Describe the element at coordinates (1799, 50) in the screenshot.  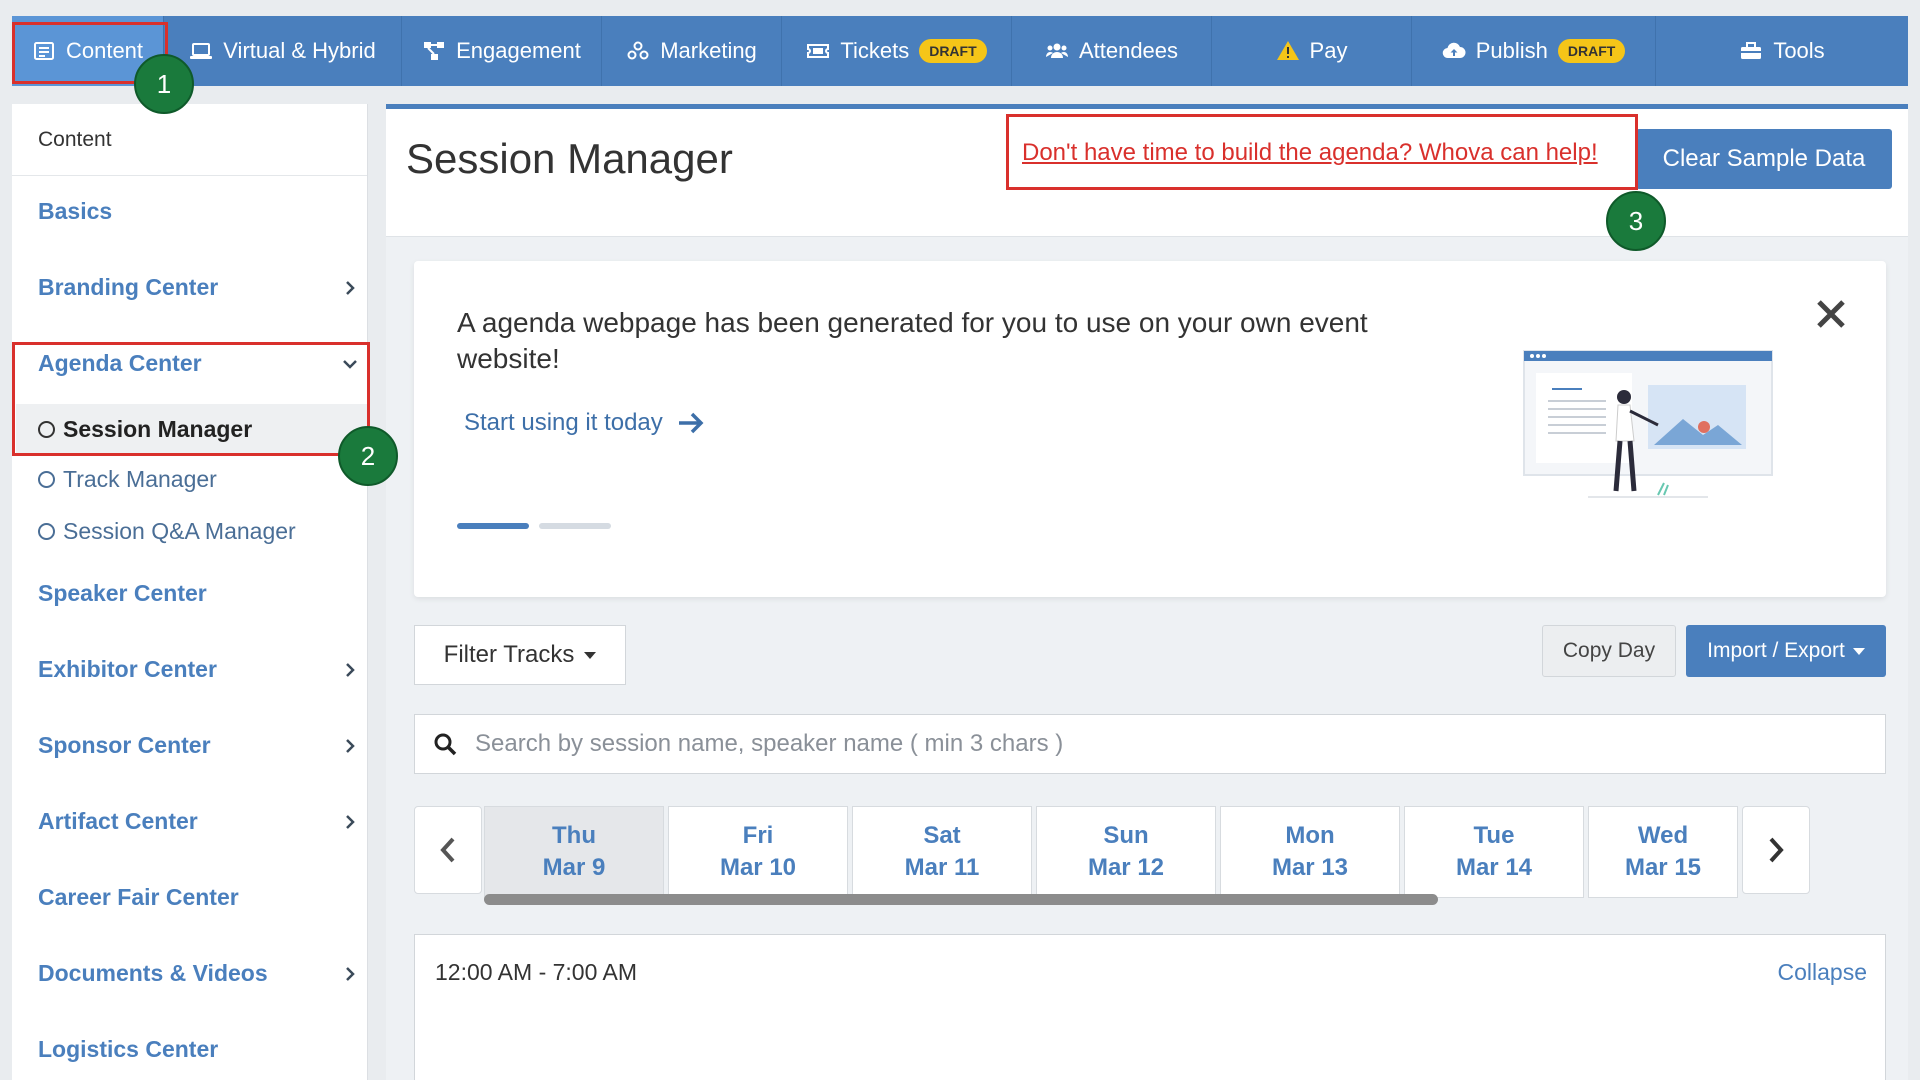
I see `nav-label: Tools` at that location.